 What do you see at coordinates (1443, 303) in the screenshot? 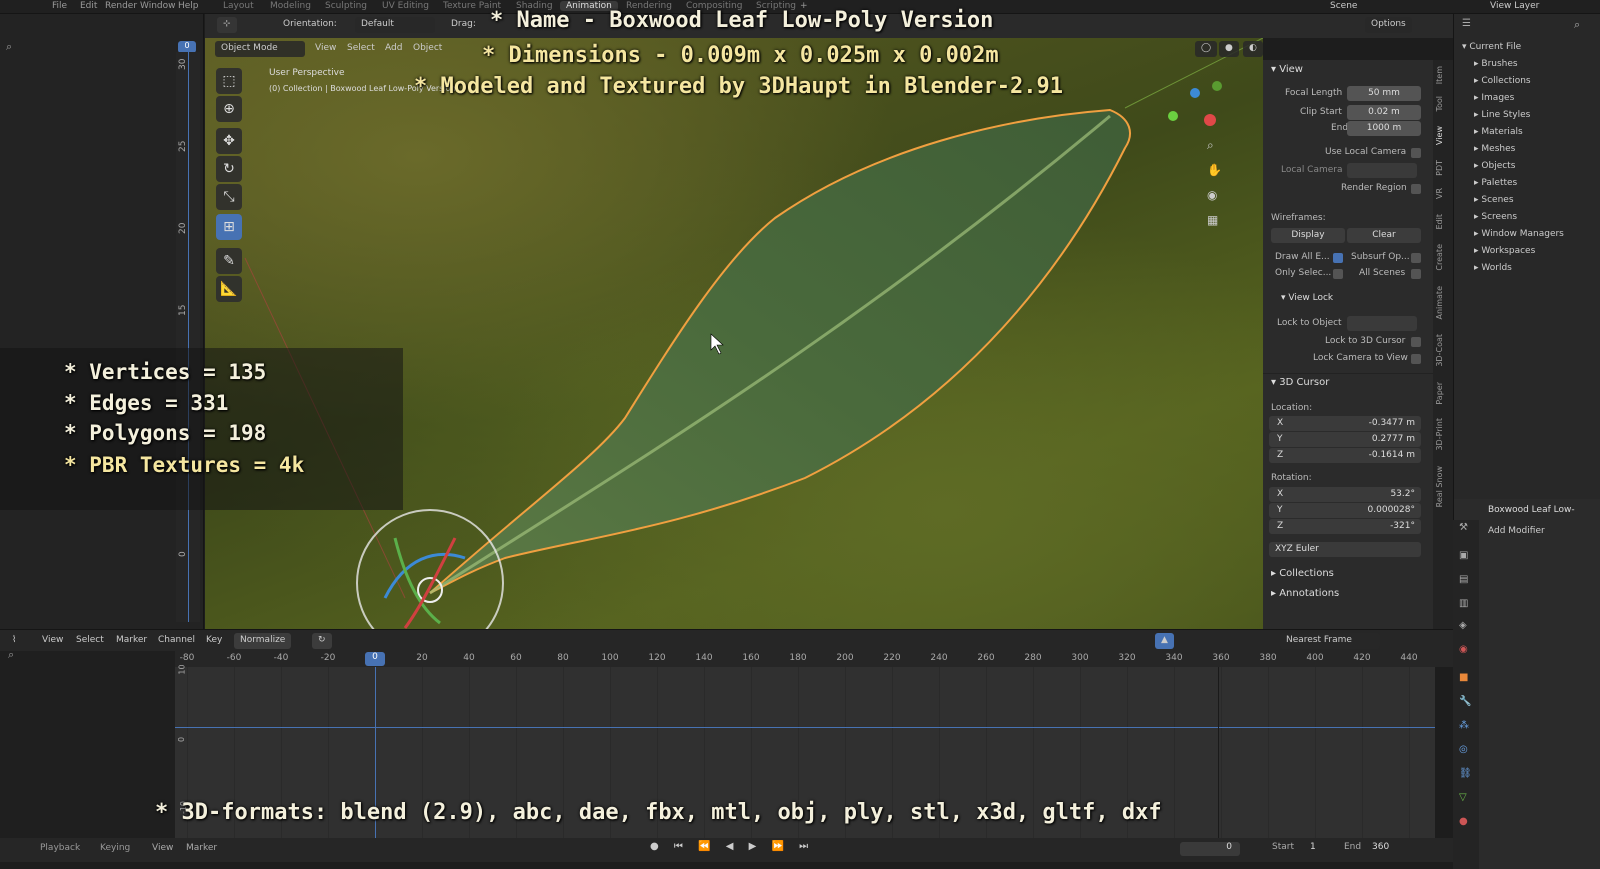
I see `tab-animate: Animate` at bounding box center [1443, 303].